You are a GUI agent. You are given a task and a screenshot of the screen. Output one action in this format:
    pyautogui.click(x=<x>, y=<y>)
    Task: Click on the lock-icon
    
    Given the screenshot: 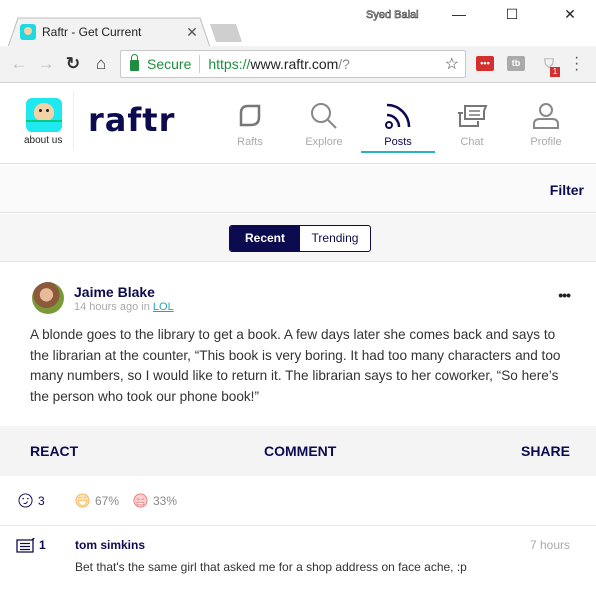 What is the action you would take?
    pyautogui.click(x=134, y=62)
    